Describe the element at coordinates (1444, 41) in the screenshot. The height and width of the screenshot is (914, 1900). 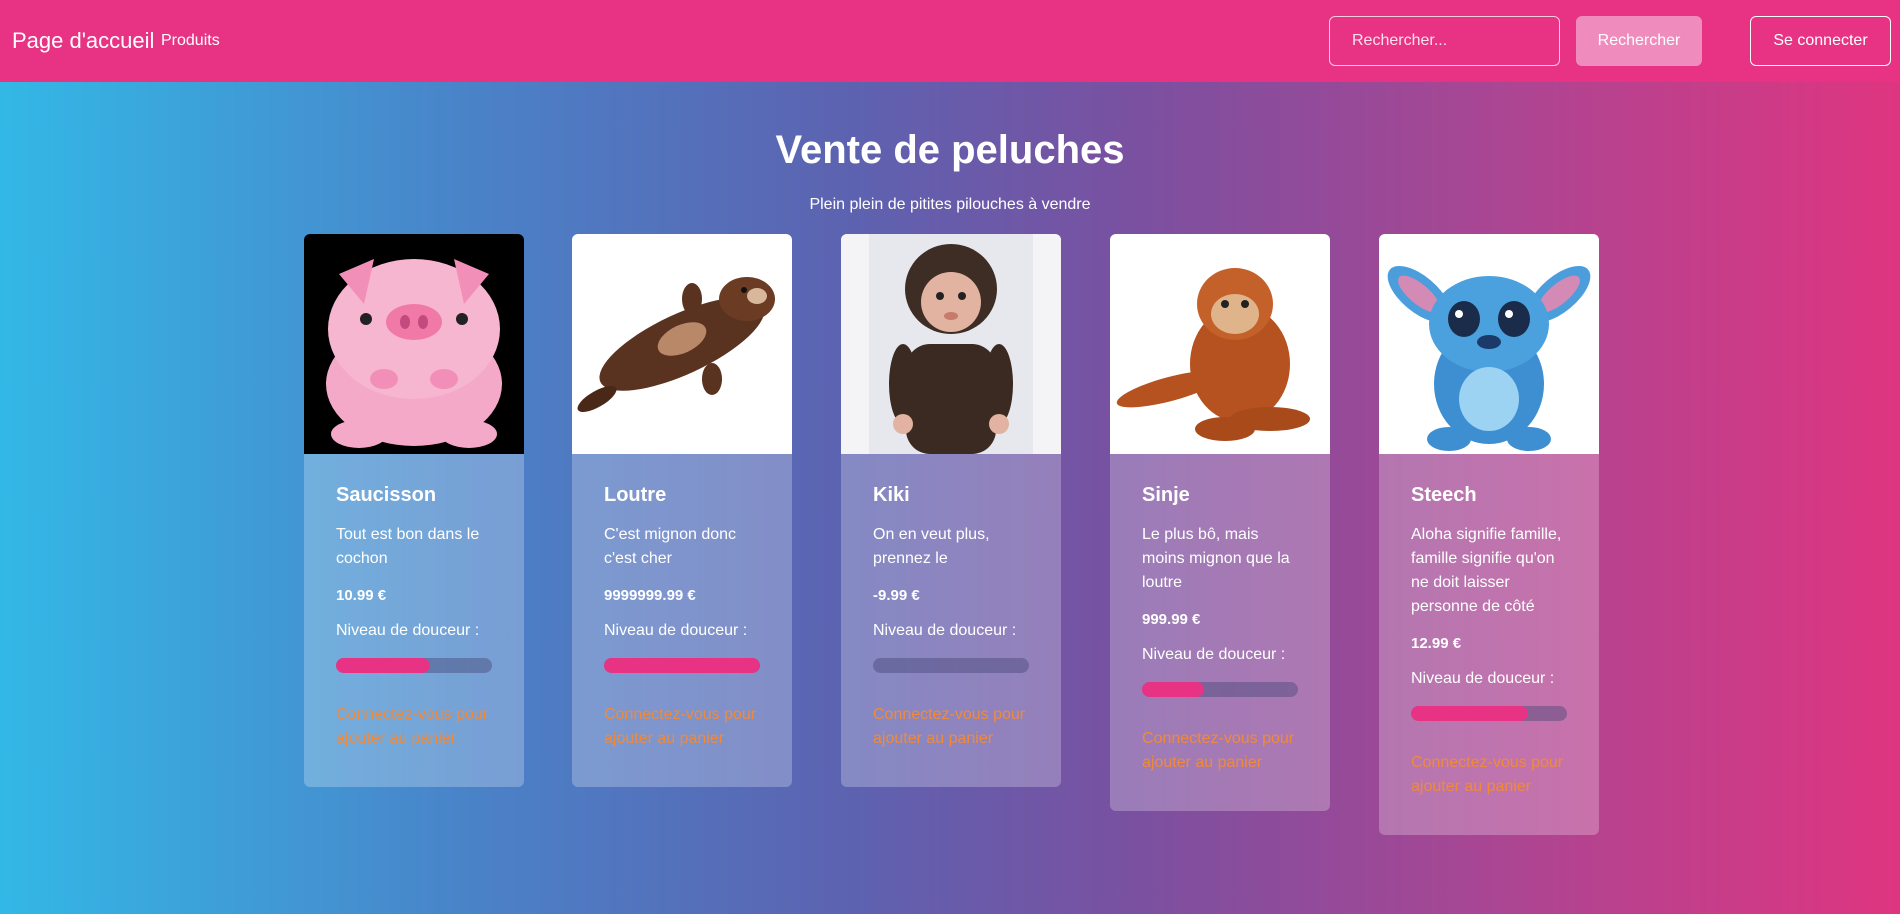
I see `search-input` at that location.